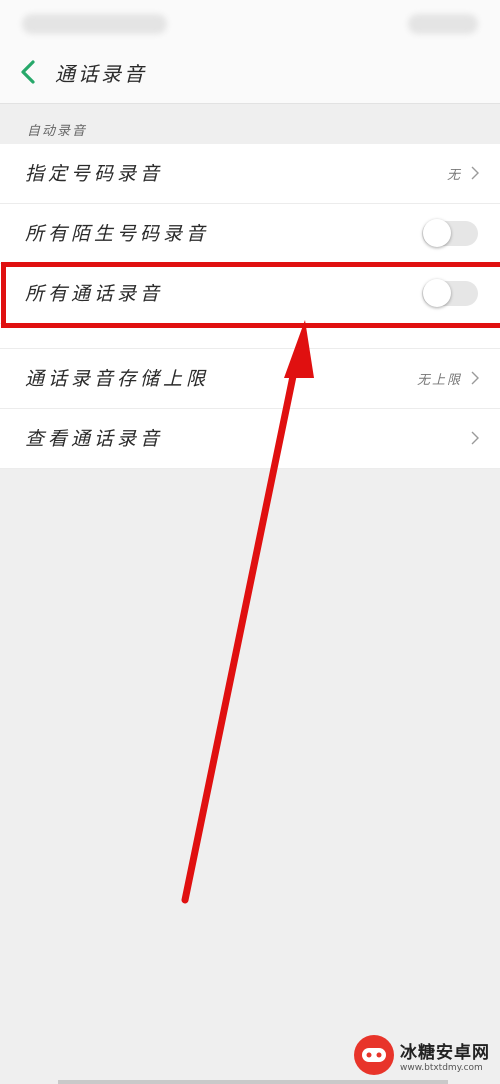 The width and height of the screenshot is (500, 1084). I want to click on row-all-calls-record: 所有通话录音, so click(250, 294).